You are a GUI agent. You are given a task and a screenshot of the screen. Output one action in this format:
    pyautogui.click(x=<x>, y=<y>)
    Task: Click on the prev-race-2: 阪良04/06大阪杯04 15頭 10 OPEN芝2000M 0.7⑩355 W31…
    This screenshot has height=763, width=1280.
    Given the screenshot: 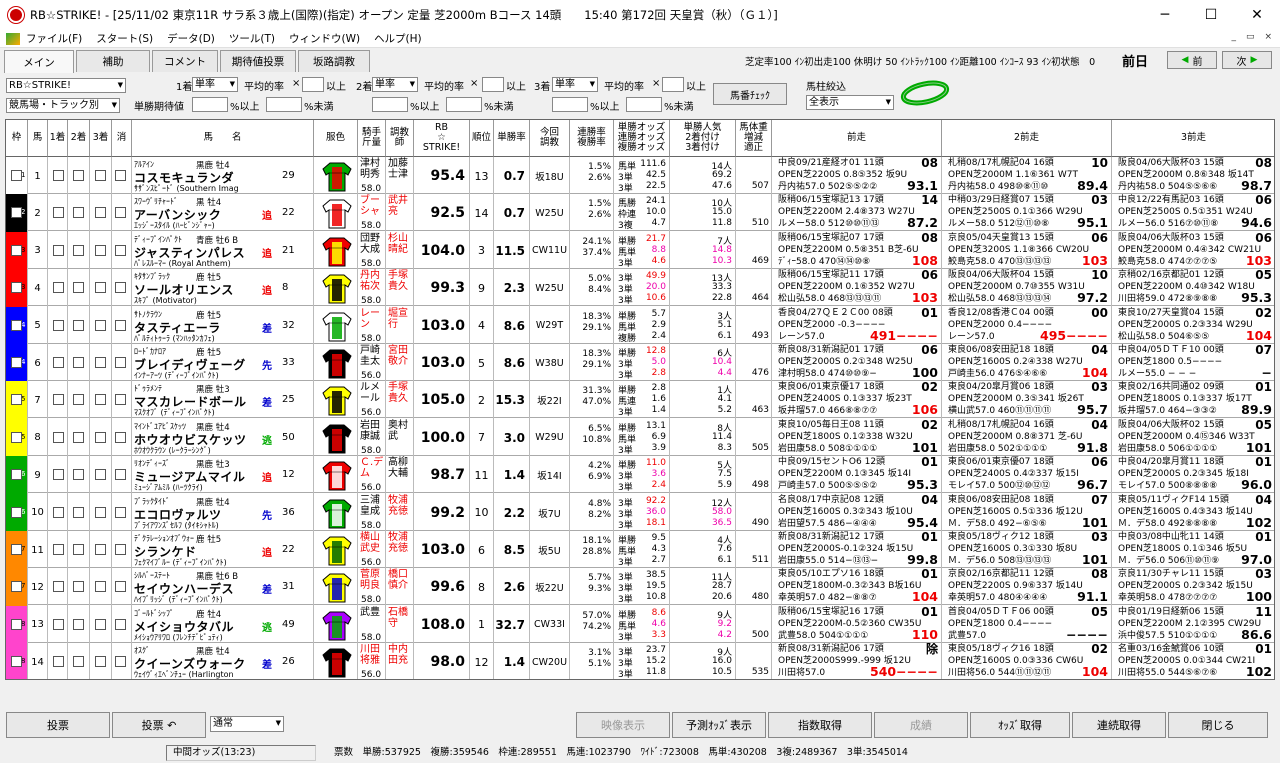 What is the action you would take?
    pyautogui.click(x=1027, y=288)
    